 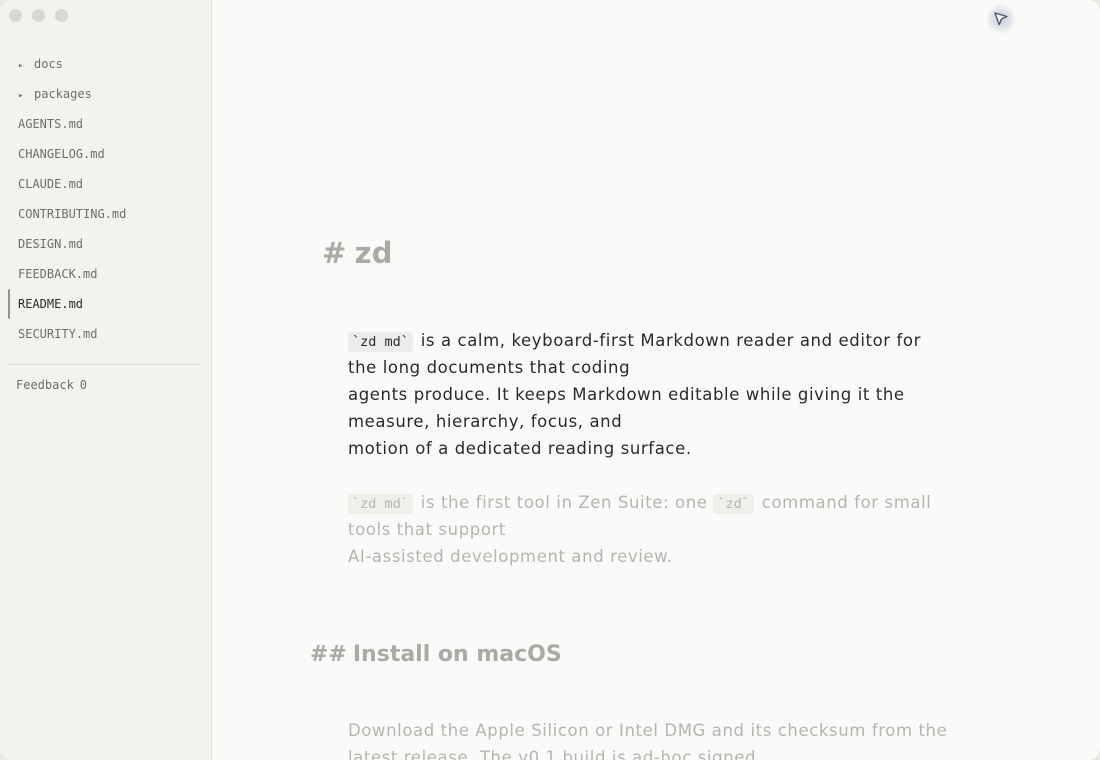 I want to click on file-item-contributing: CONTRIBUTING.md, so click(x=105, y=214).